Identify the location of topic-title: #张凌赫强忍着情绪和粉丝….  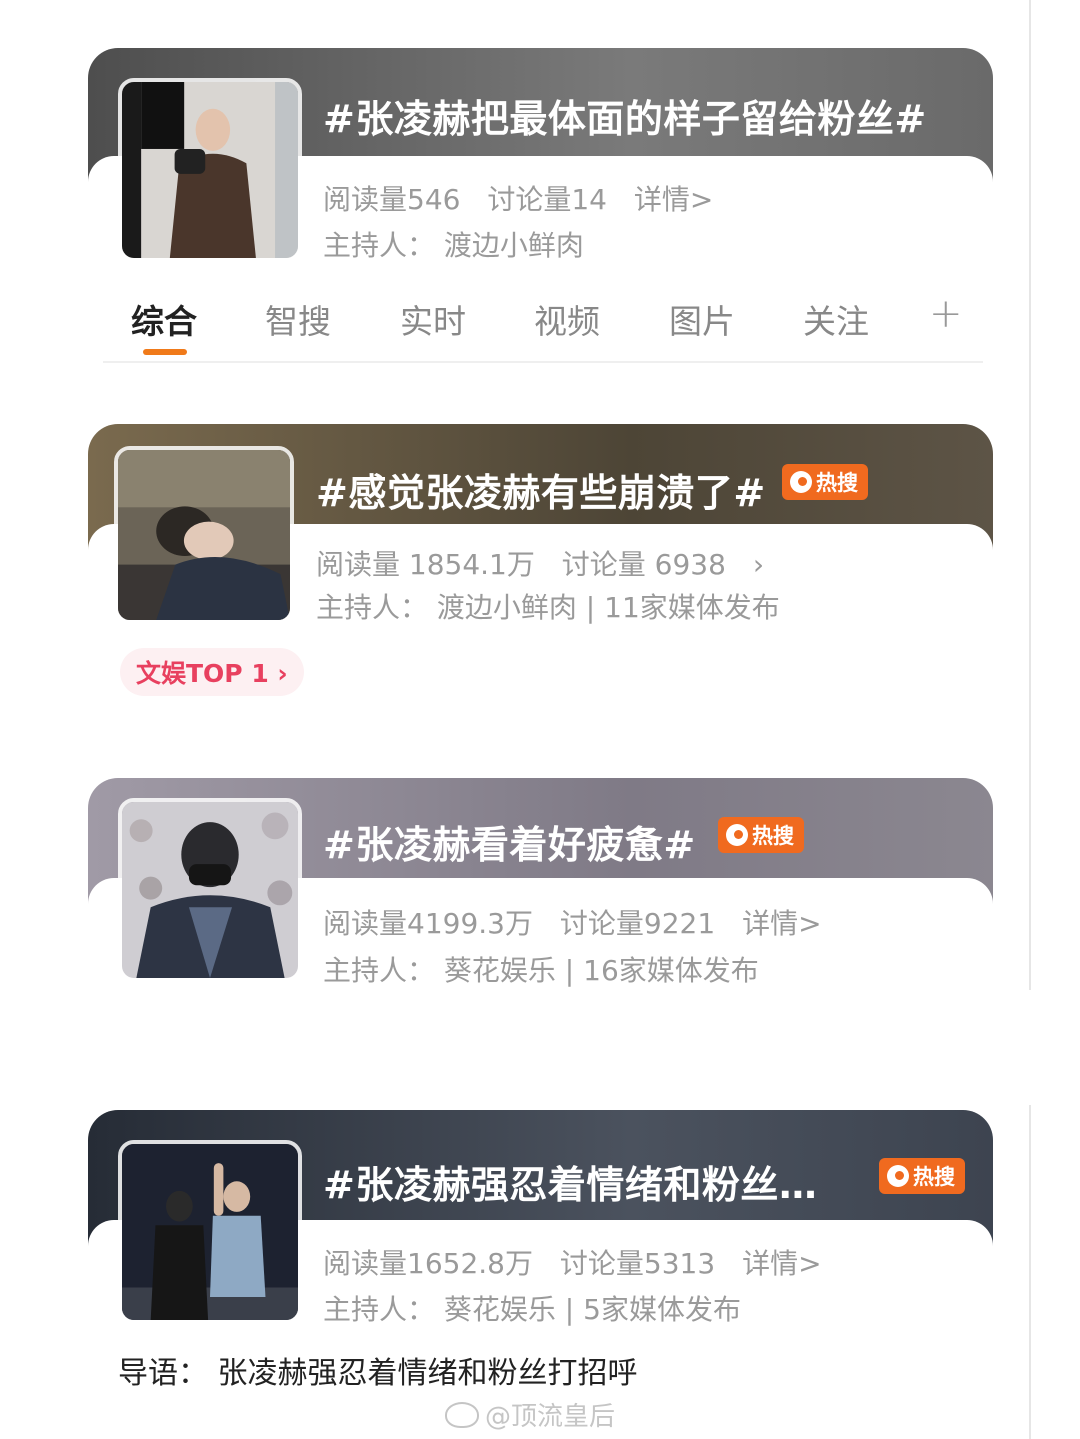
(570, 1181).